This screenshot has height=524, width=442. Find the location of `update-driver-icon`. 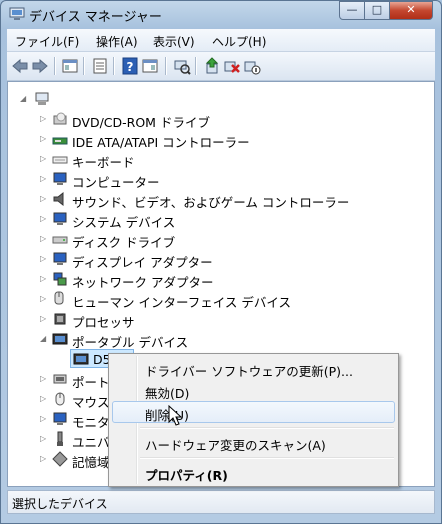

update-driver-icon is located at coordinates (212, 66).